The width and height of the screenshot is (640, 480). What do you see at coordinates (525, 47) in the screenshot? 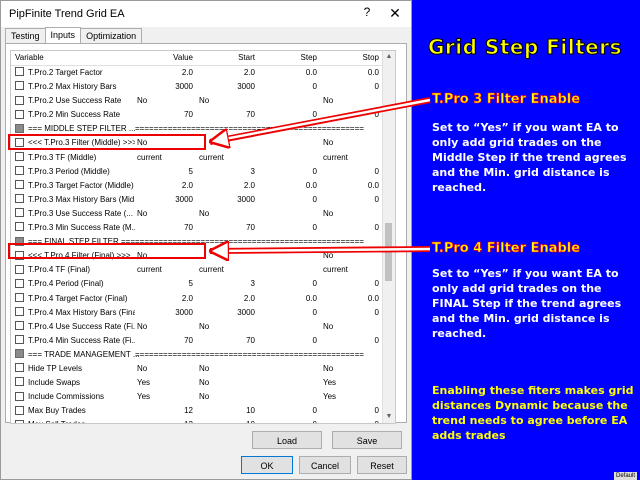
I see `annotation-title: Grid Step Filters` at bounding box center [525, 47].